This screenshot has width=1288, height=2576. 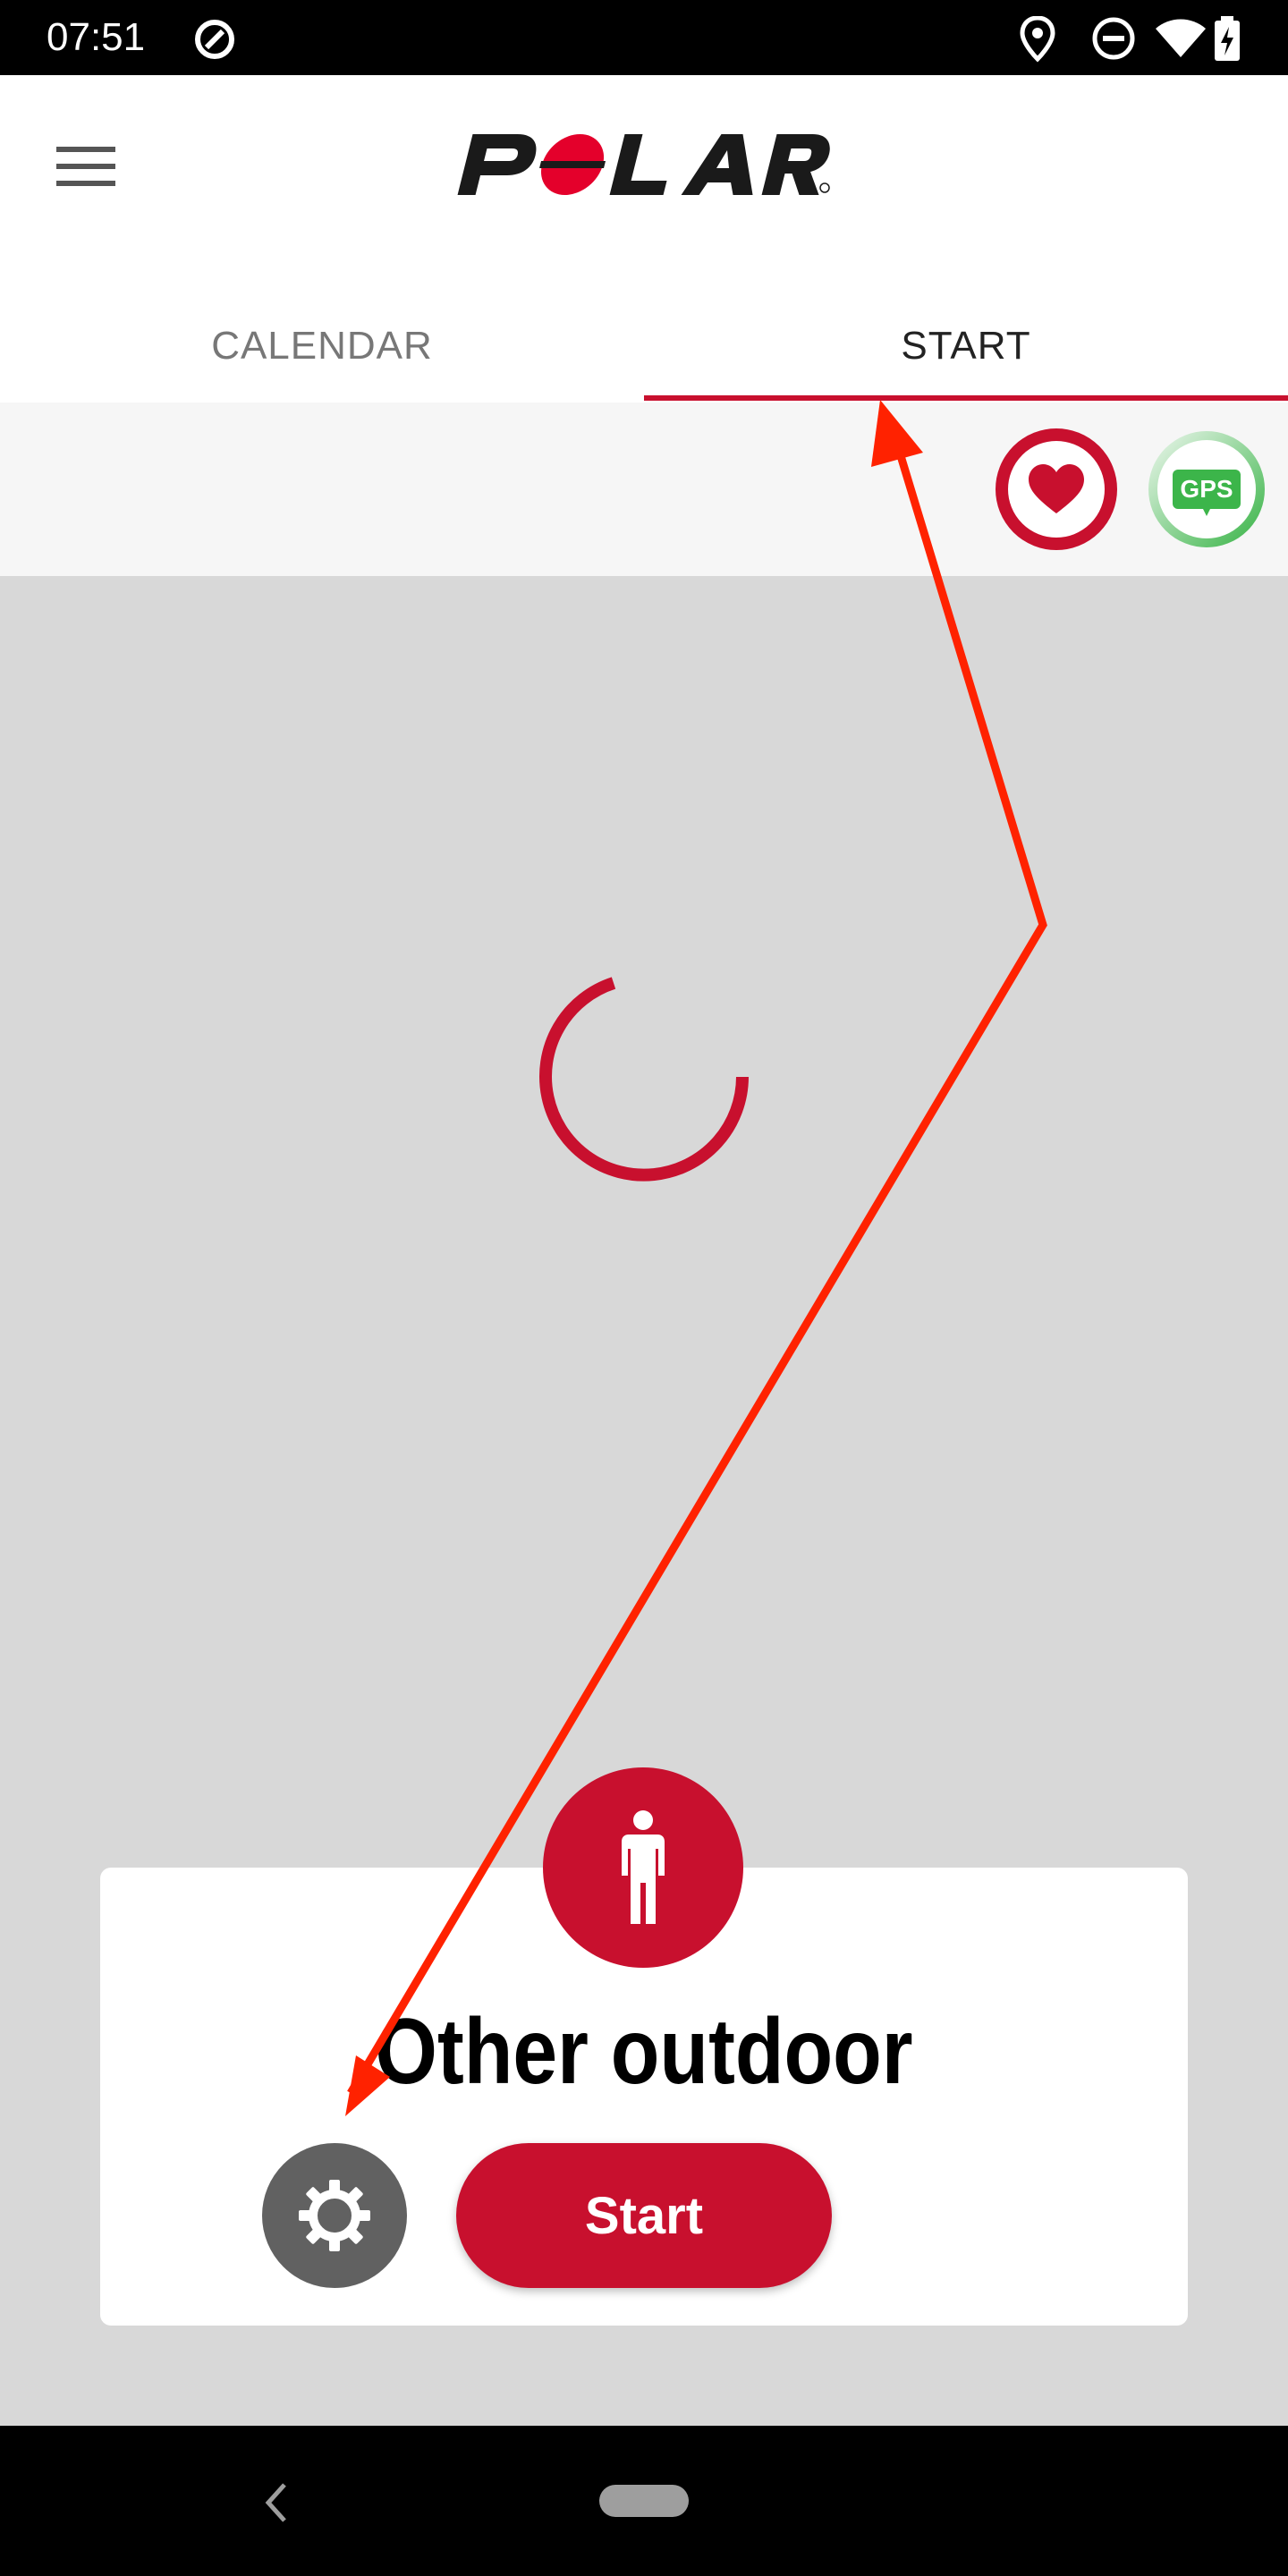 What do you see at coordinates (644, 2215) in the screenshot?
I see `start-training-button: Start` at bounding box center [644, 2215].